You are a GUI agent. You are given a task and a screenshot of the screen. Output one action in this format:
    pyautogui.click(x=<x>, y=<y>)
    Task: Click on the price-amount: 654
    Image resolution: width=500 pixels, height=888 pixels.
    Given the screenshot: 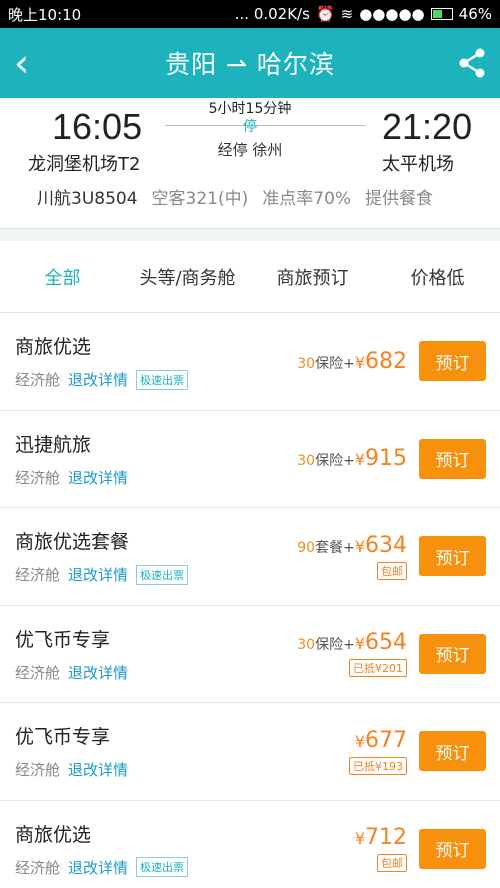 What is the action you would take?
    pyautogui.click(x=386, y=643)
    